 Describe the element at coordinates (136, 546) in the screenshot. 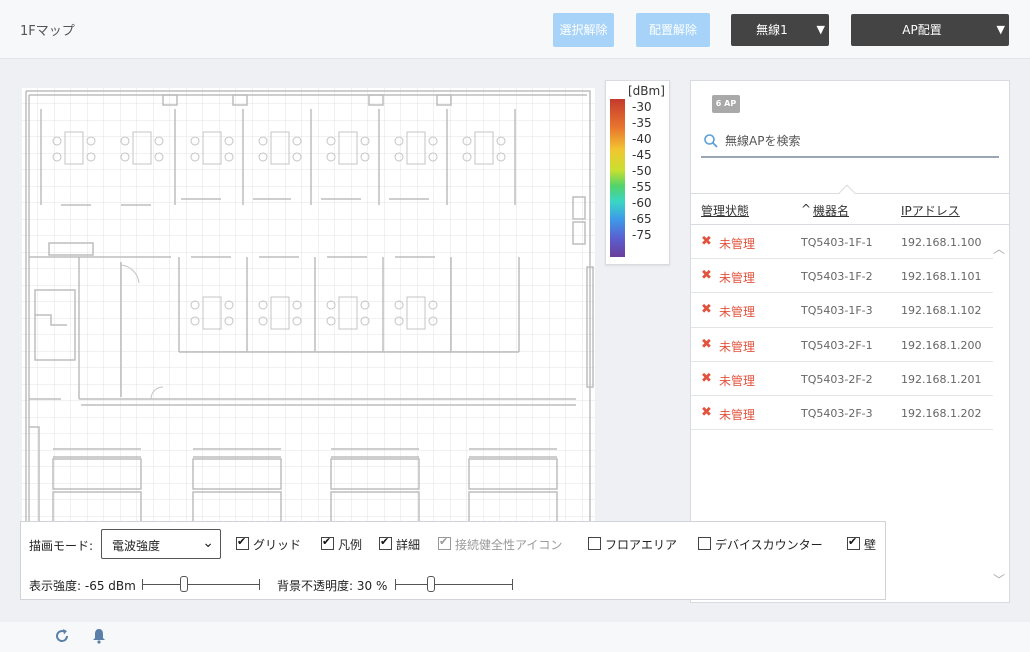

I see `mode-select-value: 電波強度` at that location.